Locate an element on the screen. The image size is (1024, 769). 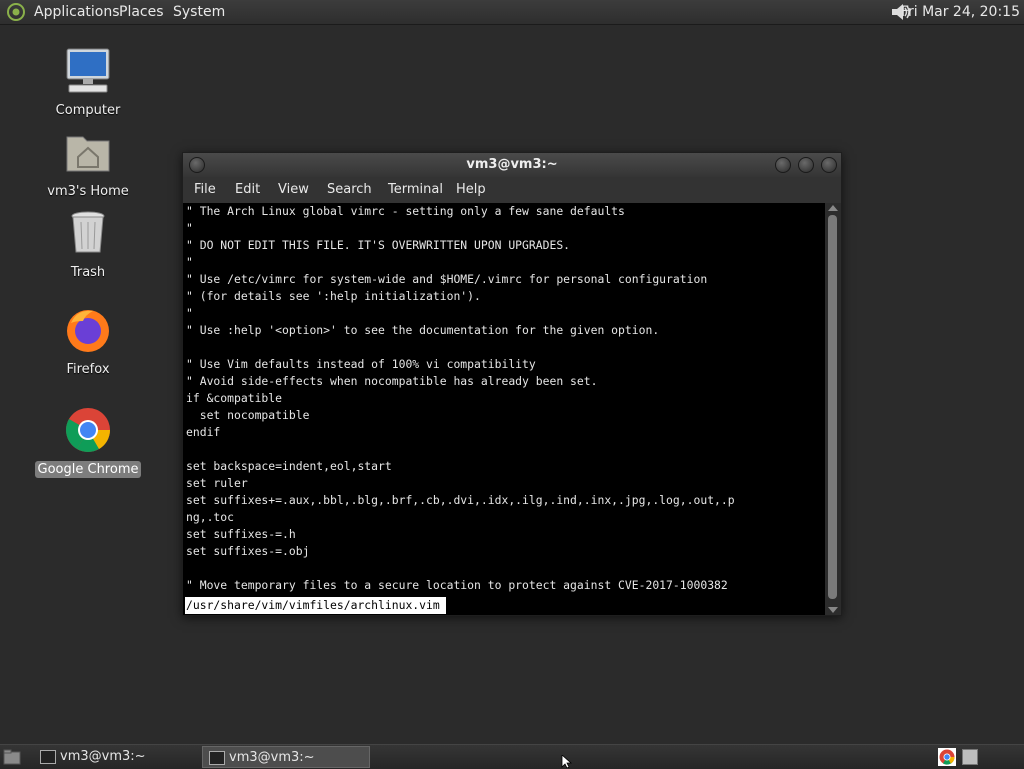
taskbar-button-active: vm3@vm3:~ is located at coordinates (286, 757).